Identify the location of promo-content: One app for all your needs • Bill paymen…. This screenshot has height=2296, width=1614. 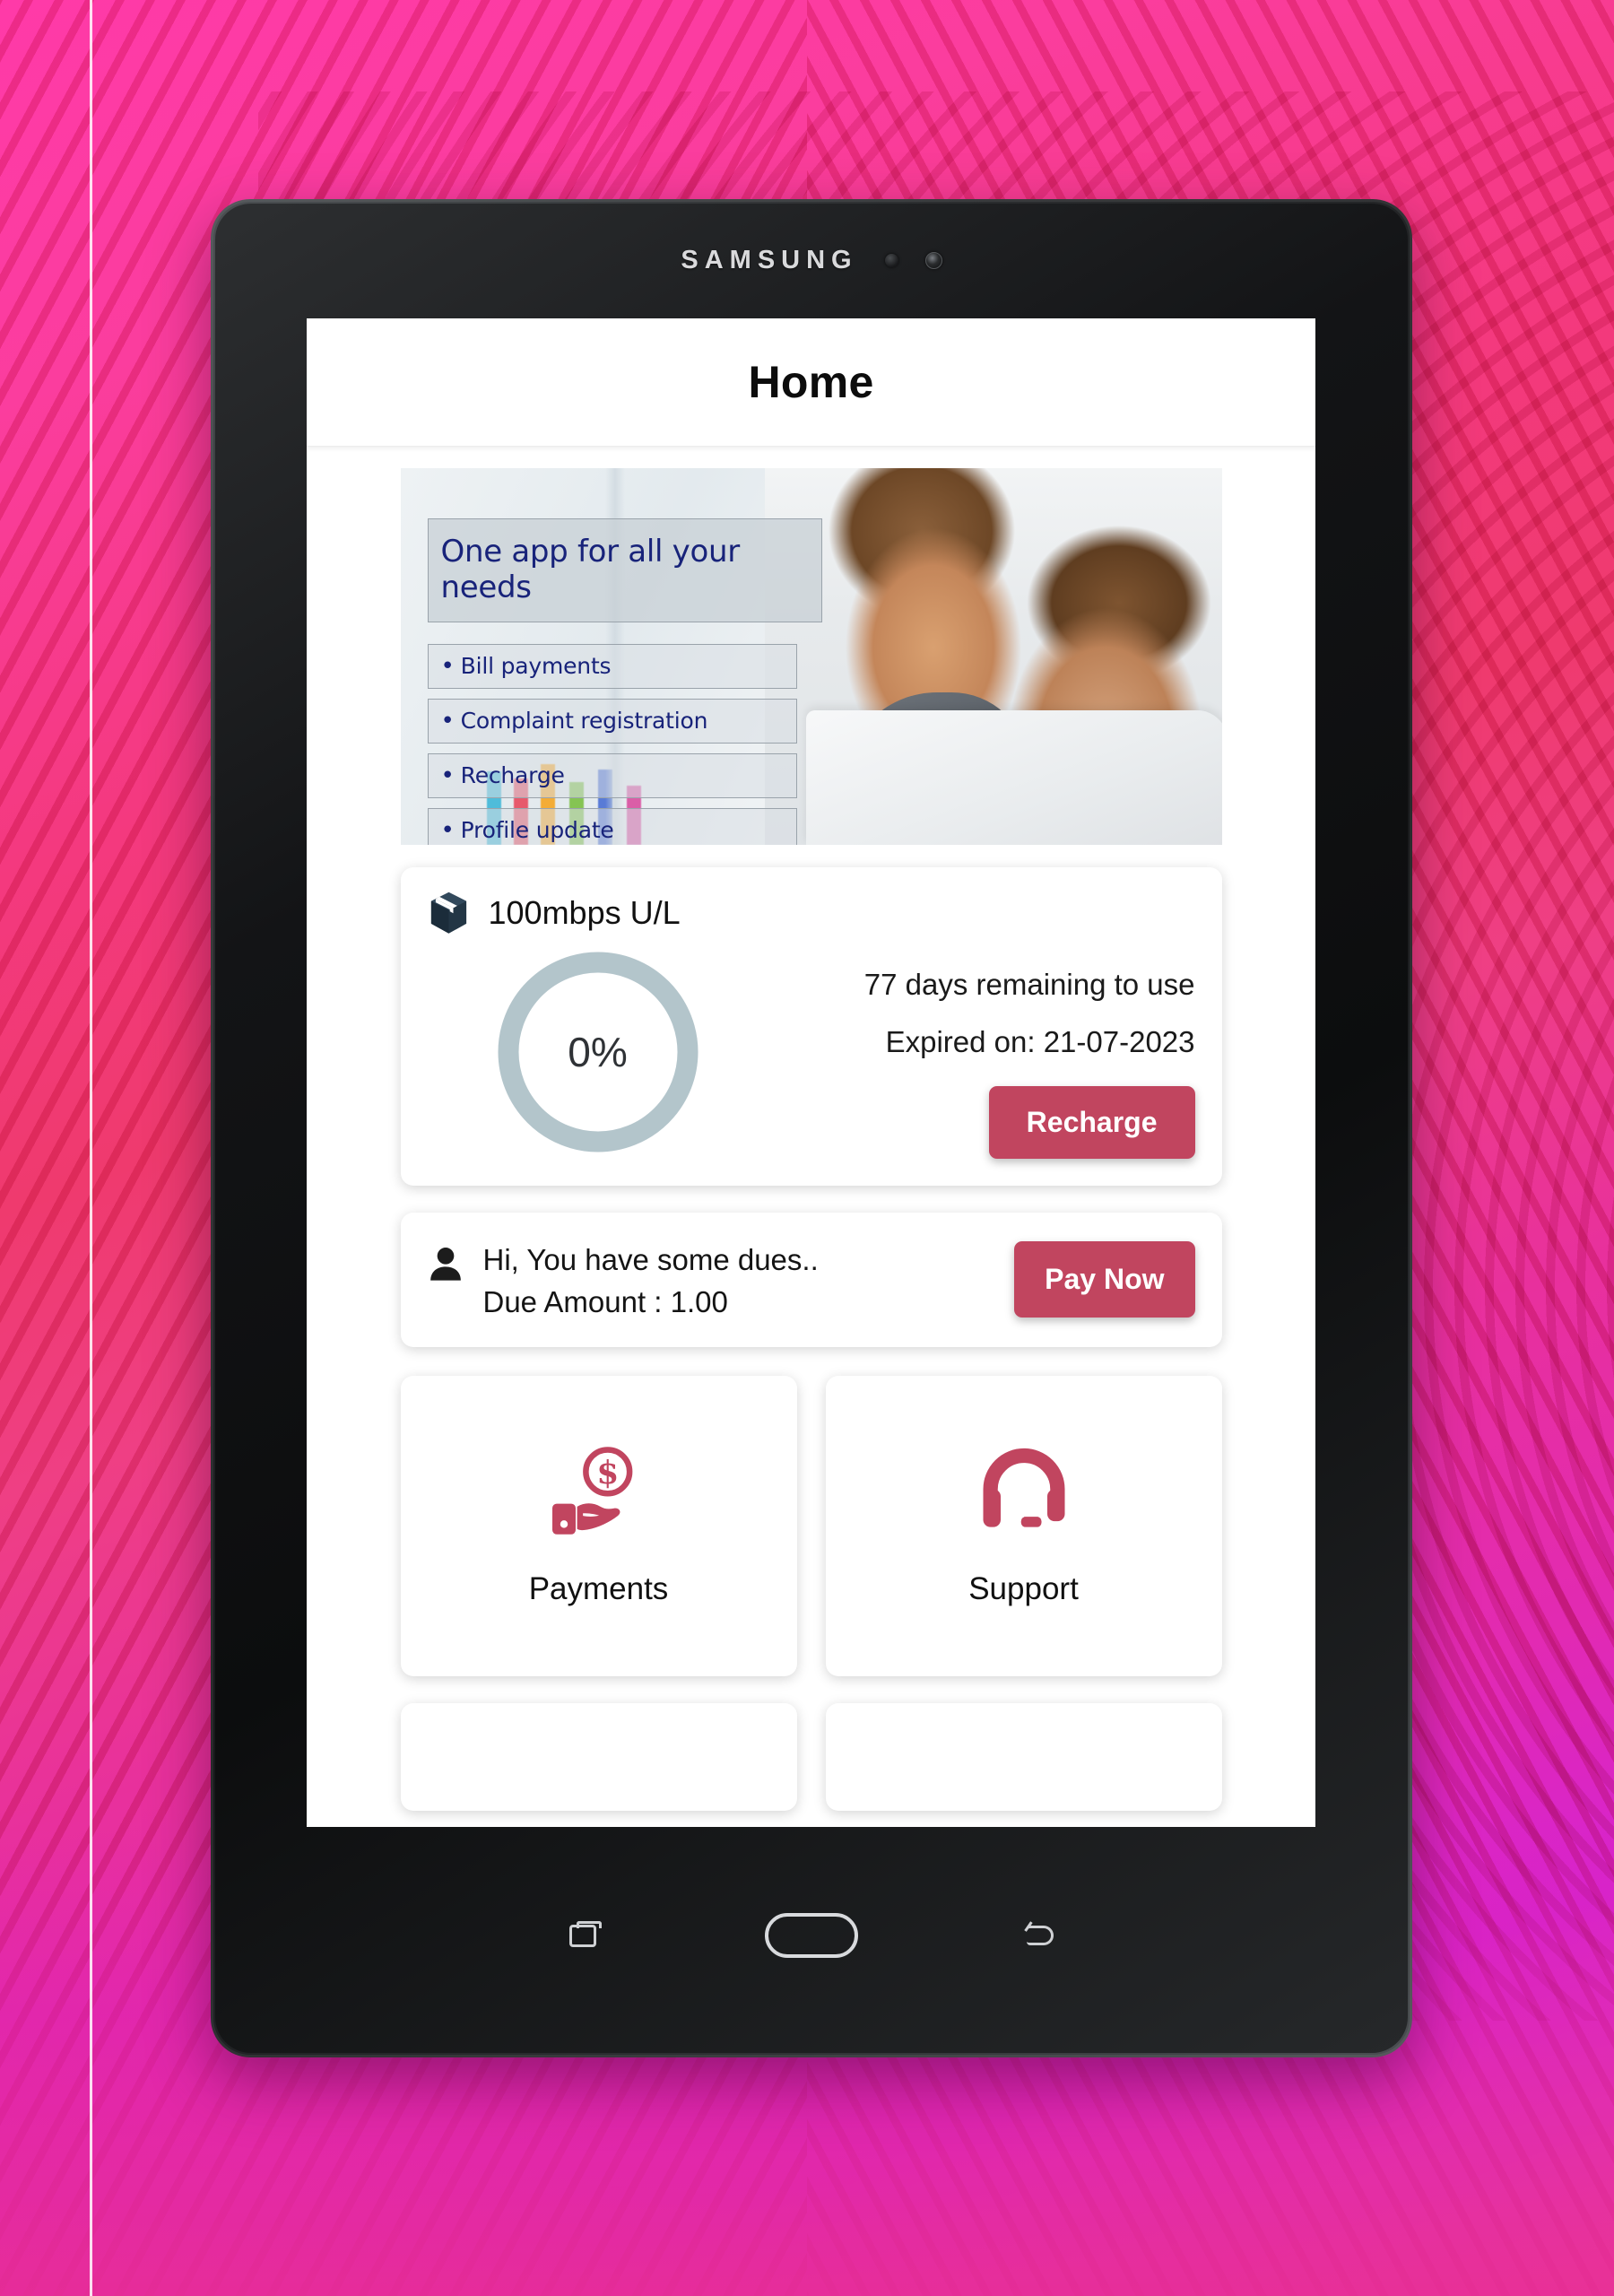
(616, 656).